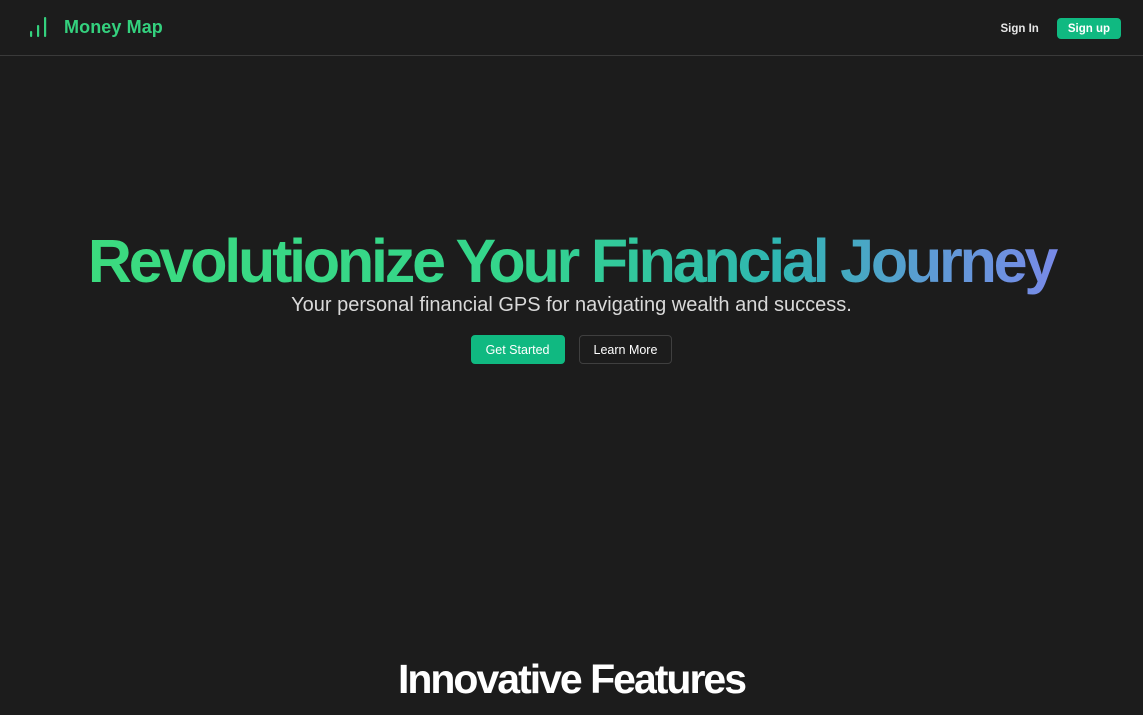 The image size is (1143, 715). I want to click on get-started-button: Get Started, so click(517, 349).